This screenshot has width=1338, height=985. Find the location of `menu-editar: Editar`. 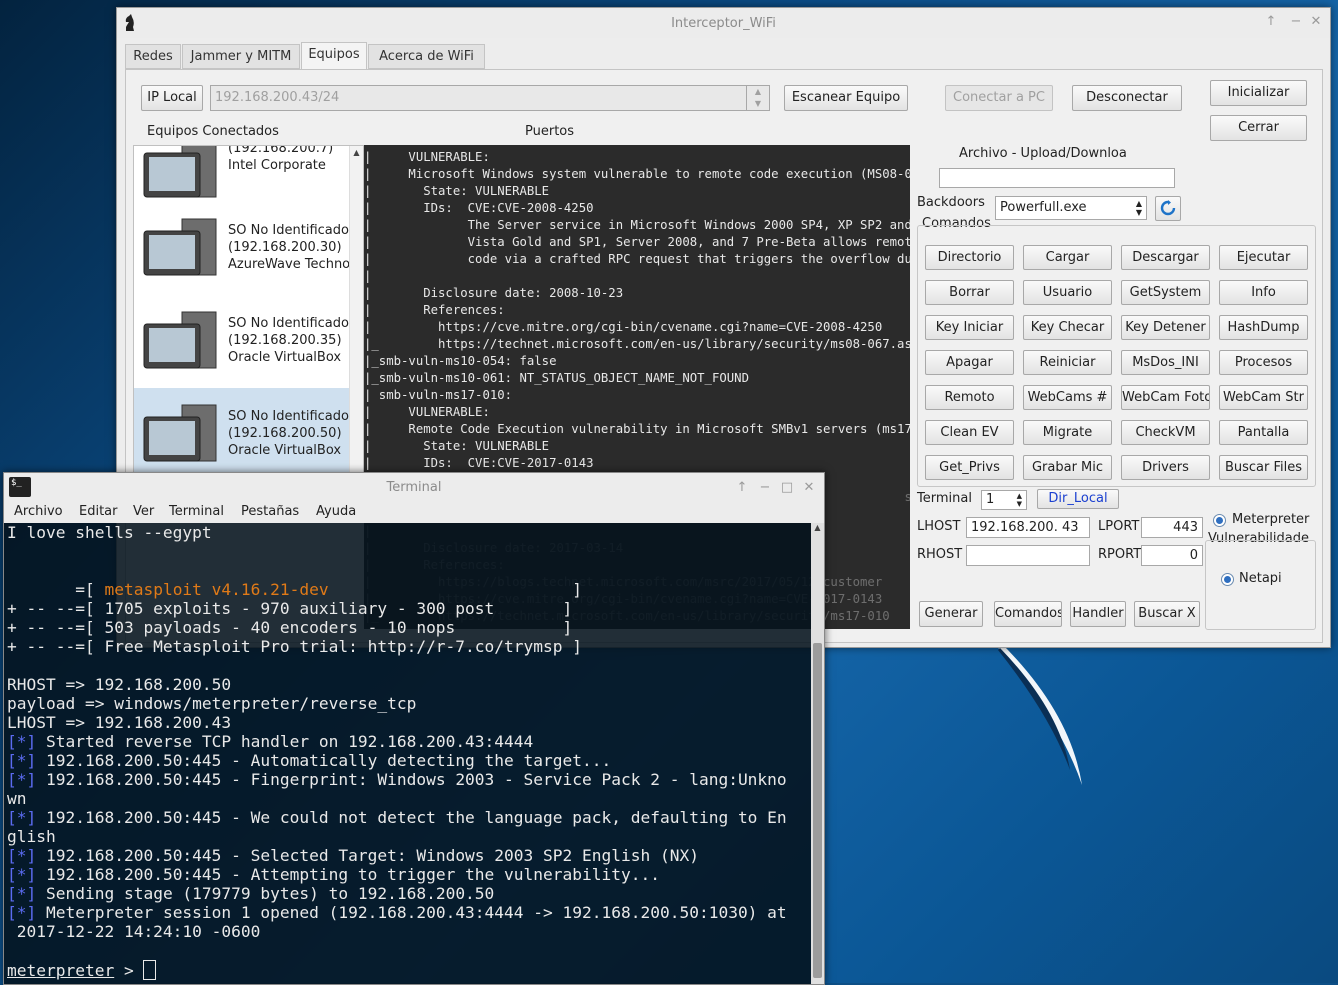

menu-editar: Editar is located at coordinates (98, 511).